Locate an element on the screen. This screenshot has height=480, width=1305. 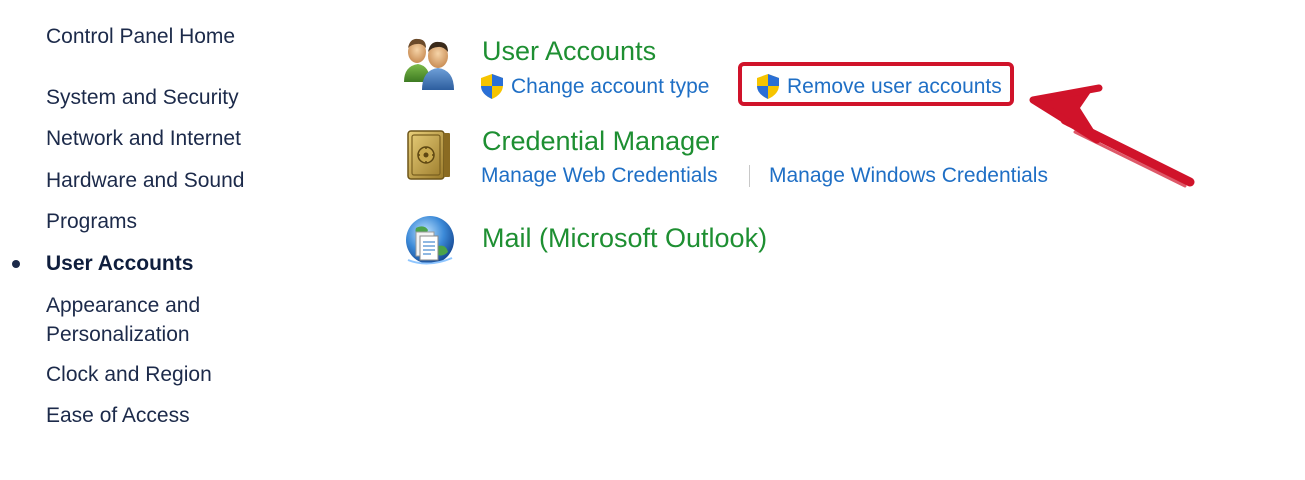
mail-globe-icon is located at coordinates (428, 240).